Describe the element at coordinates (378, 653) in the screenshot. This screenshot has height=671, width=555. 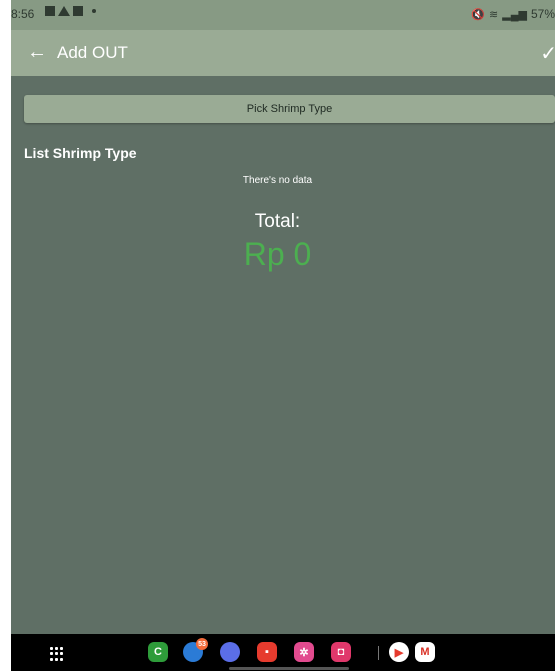
I see `divider` at that location.